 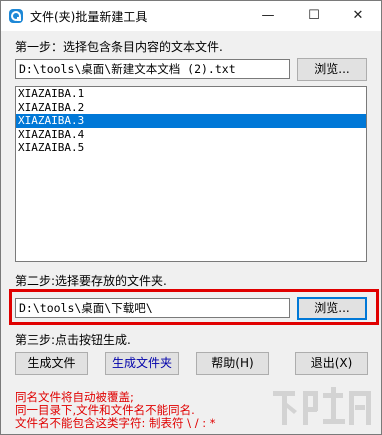 I want to click on source-file-path-field: D:\tools\桌面\新建文本文档 (2).txt, so click(x=152, y=69).